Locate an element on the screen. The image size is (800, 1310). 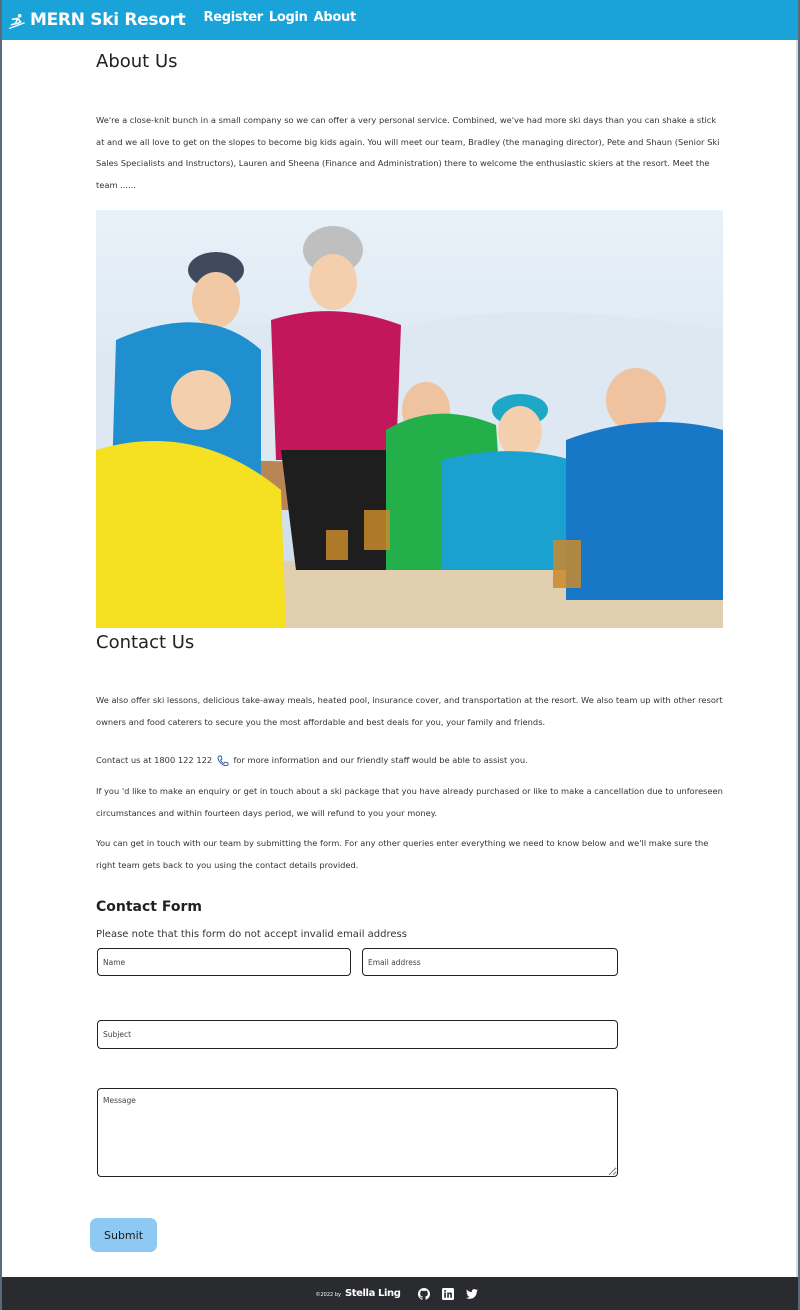
email-input is located at coordinates (490, 962).